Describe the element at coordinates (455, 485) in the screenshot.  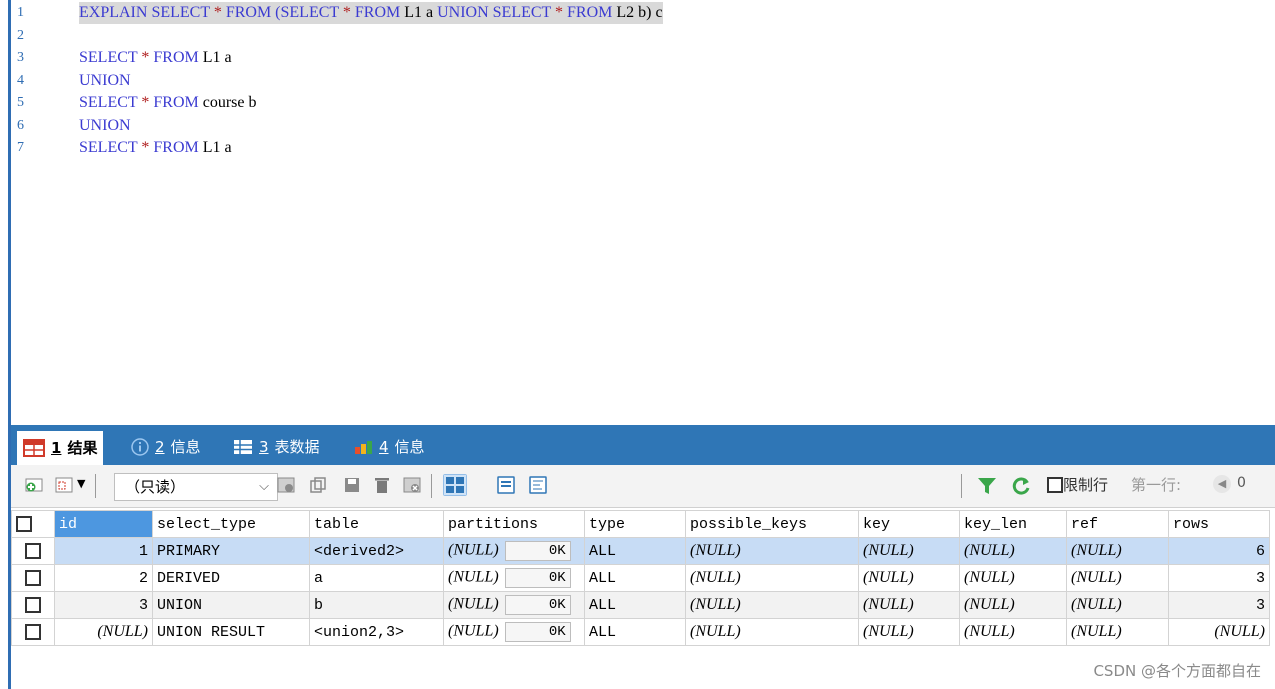
I see `grid-view-icon` at that location.